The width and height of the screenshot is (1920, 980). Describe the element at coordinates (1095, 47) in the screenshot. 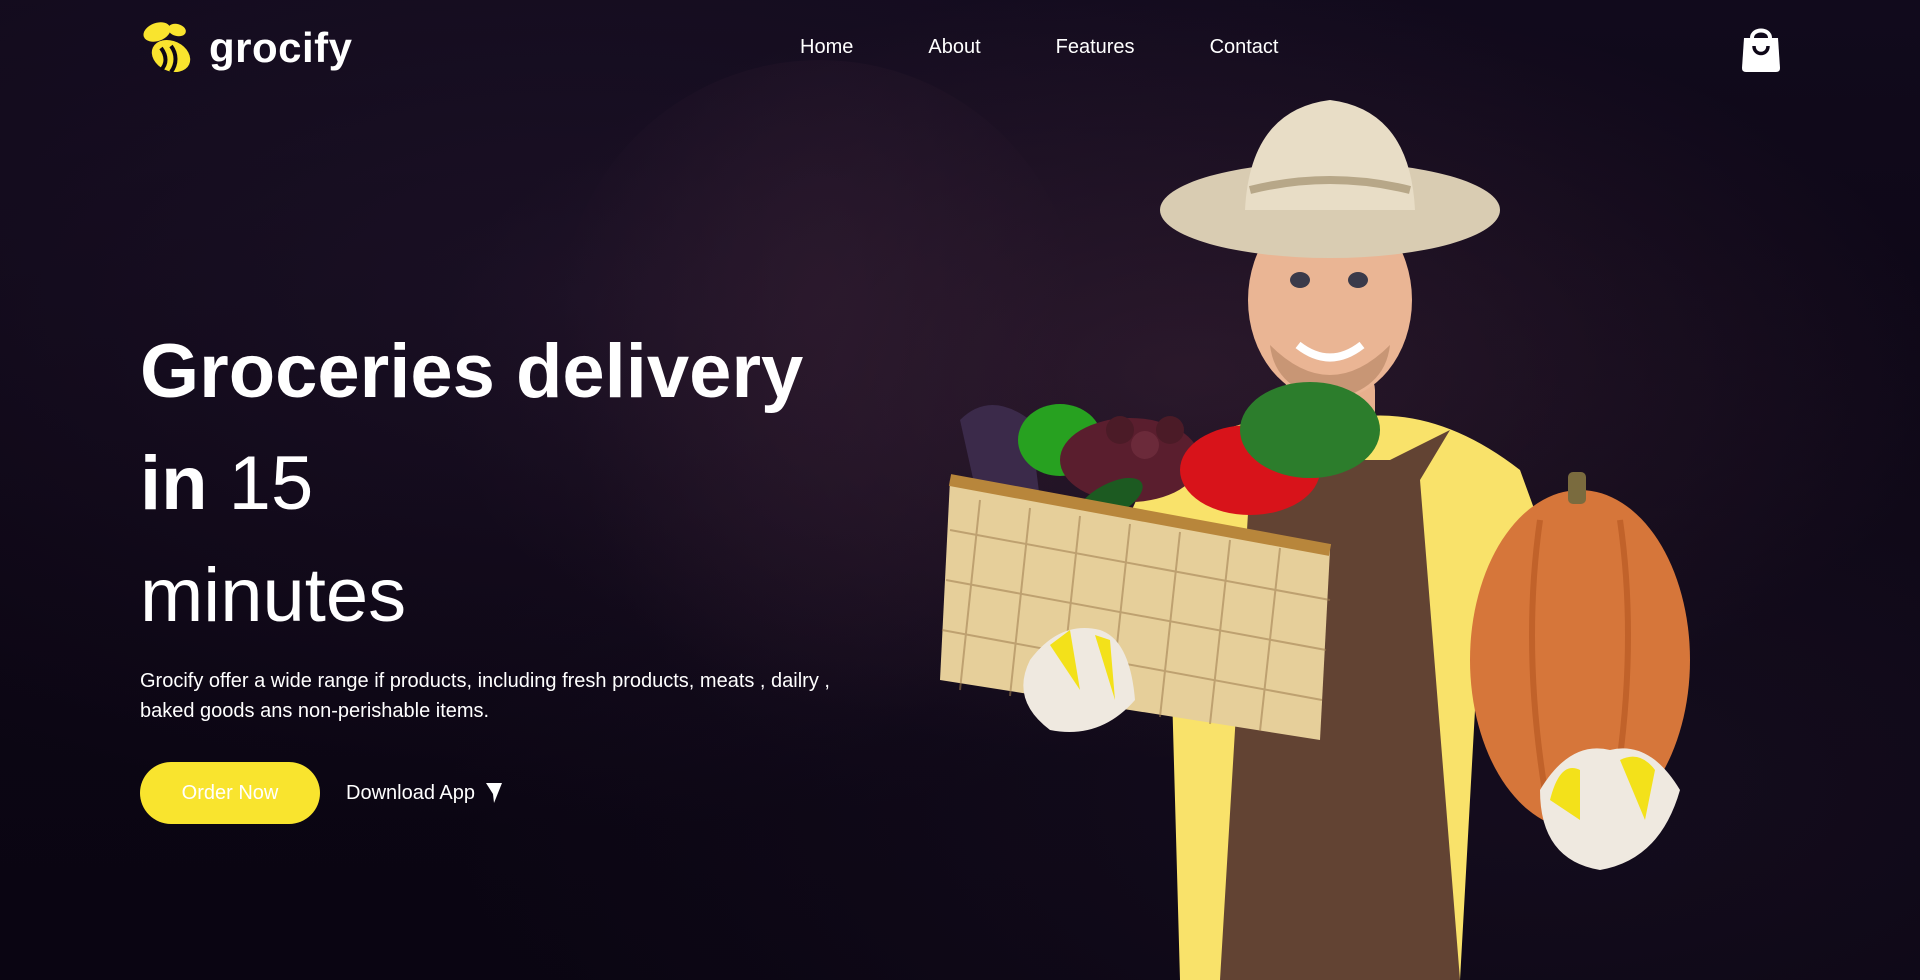

I see `nav-features: Features` at that location.